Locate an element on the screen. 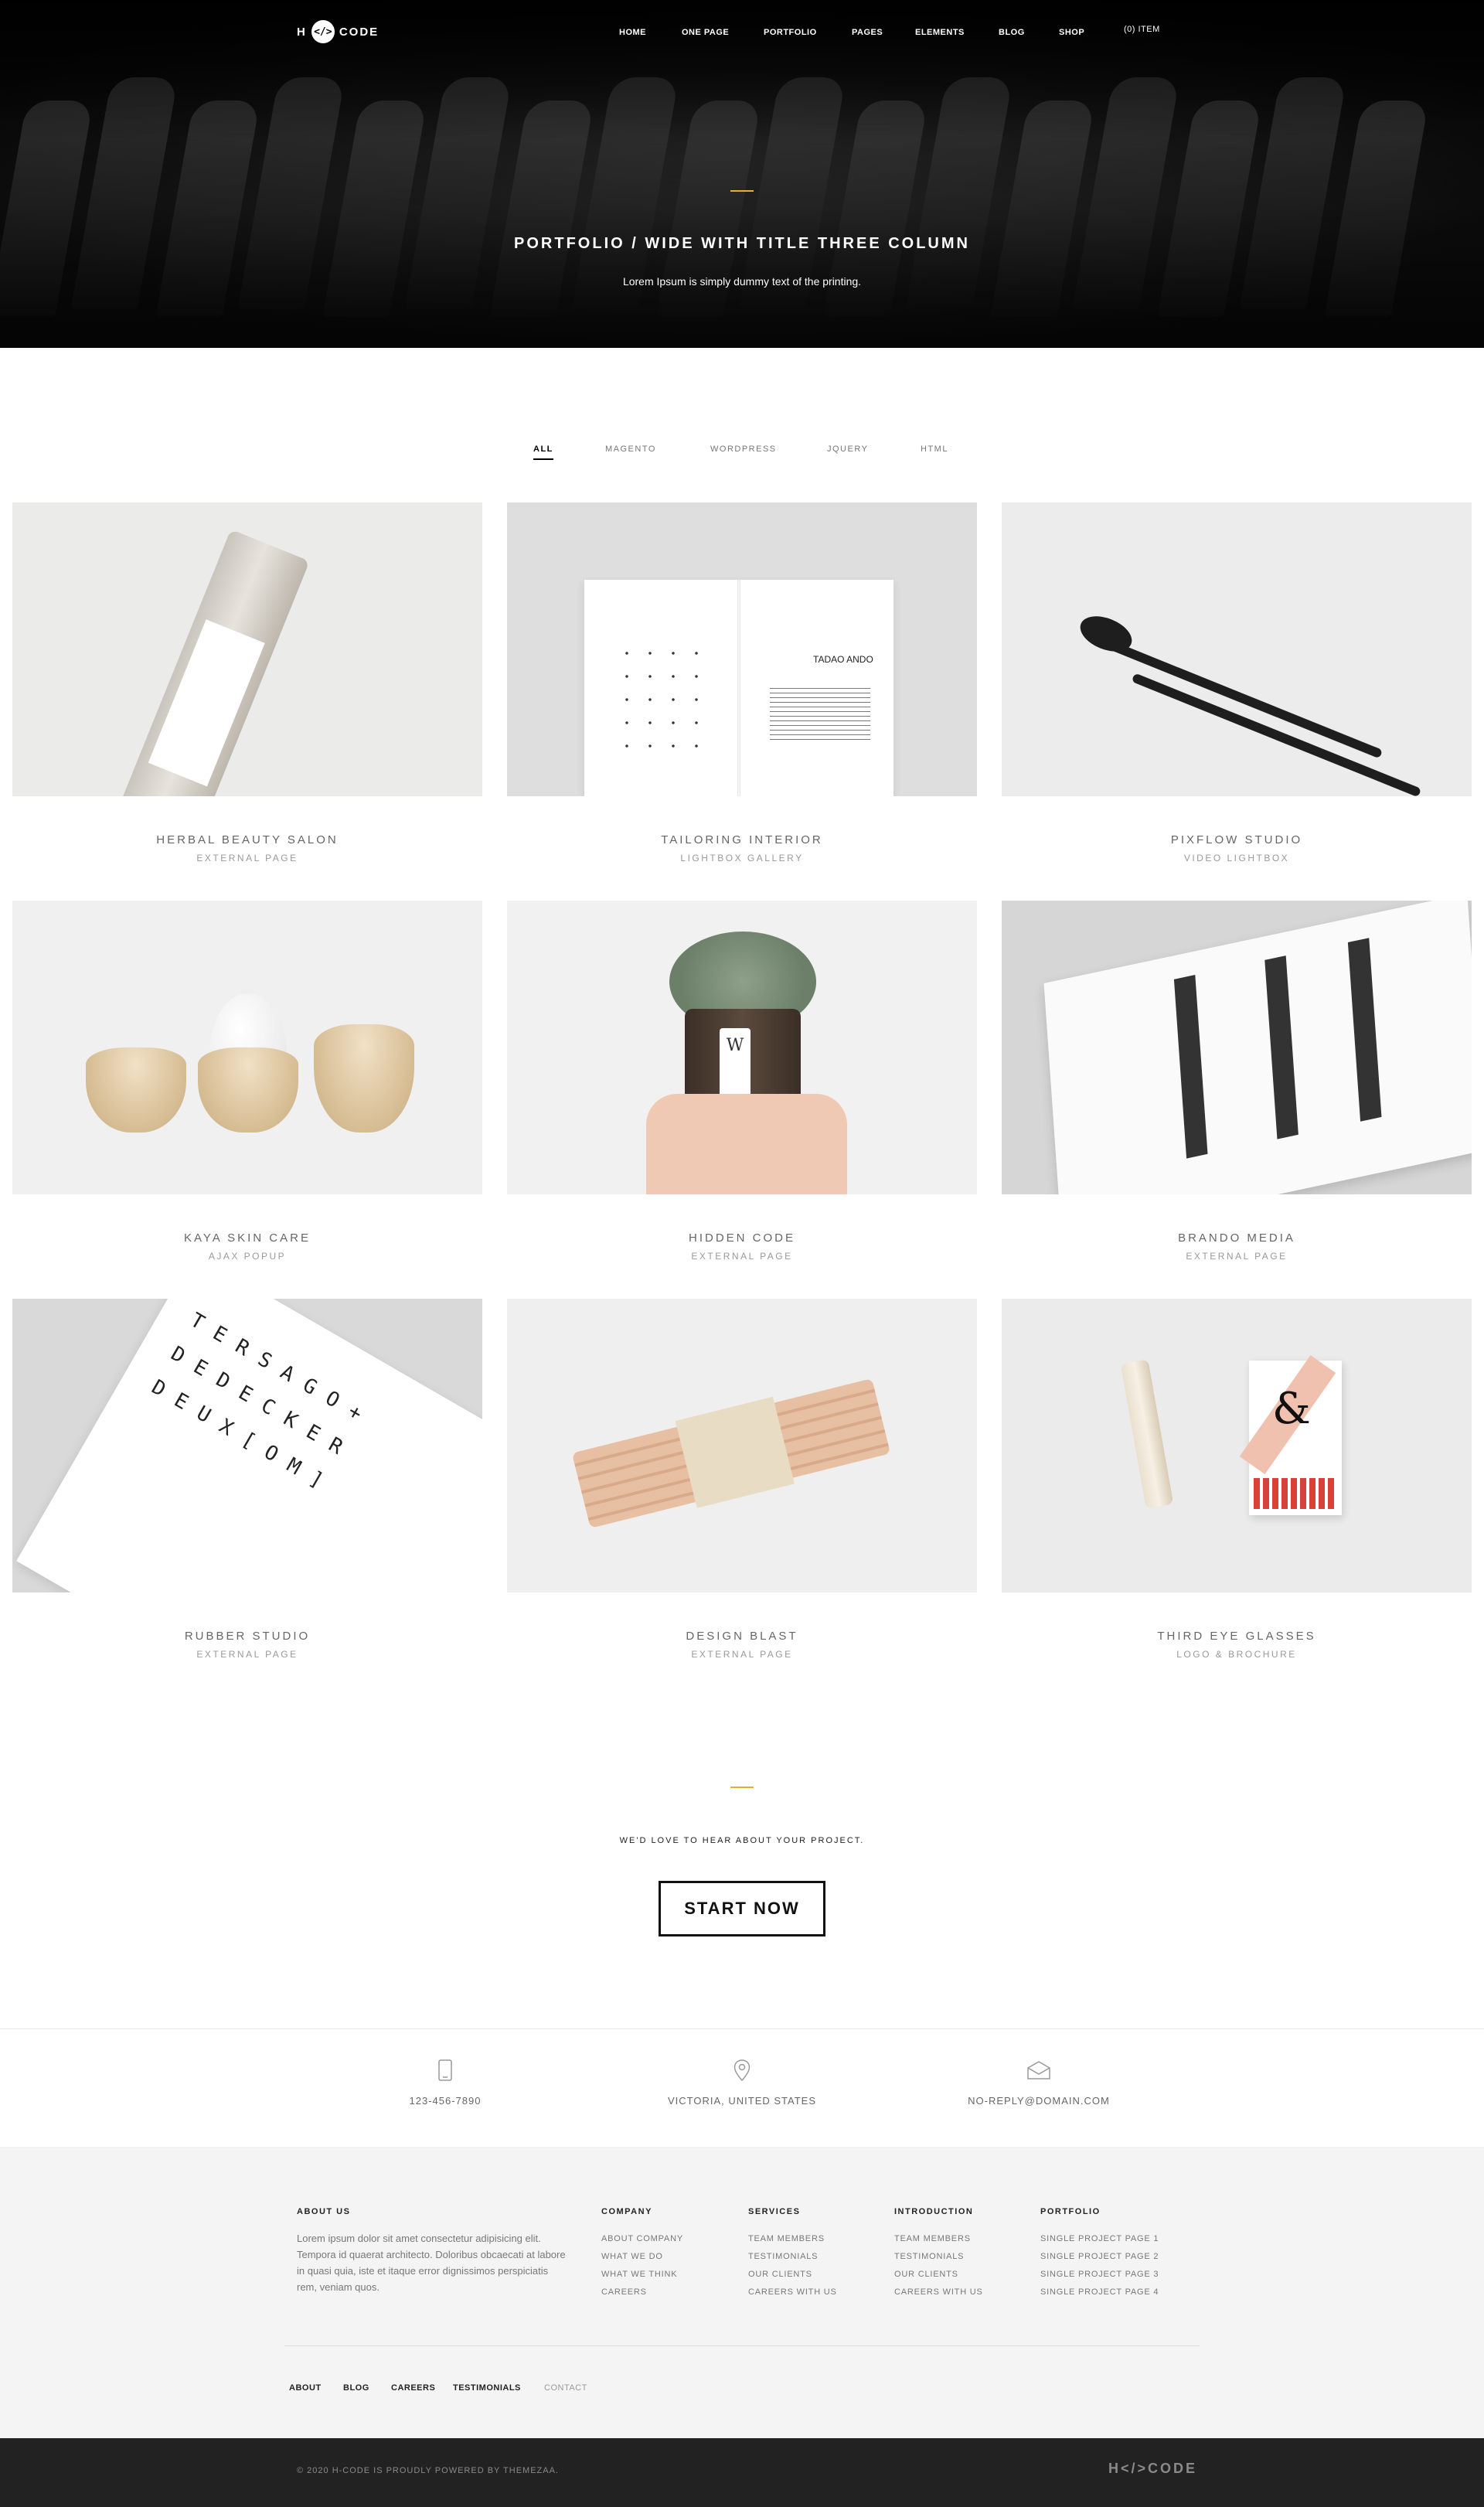 The image size is (1484, 2507). footer-link: WHAT WE THINK is located at coordinates (642, 2275).